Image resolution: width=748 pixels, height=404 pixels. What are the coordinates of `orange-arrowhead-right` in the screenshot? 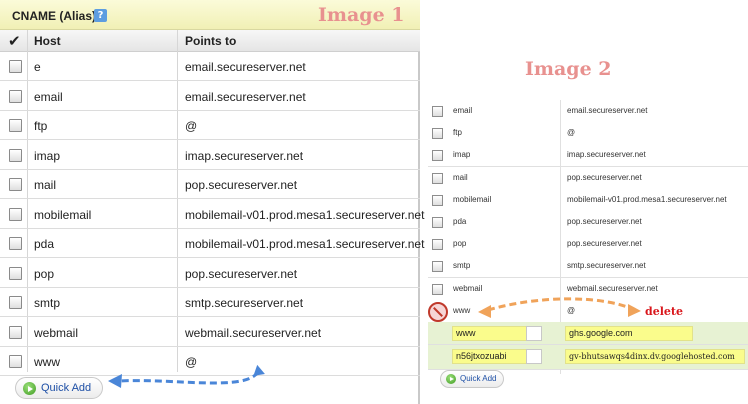 It's located at (634, 310).